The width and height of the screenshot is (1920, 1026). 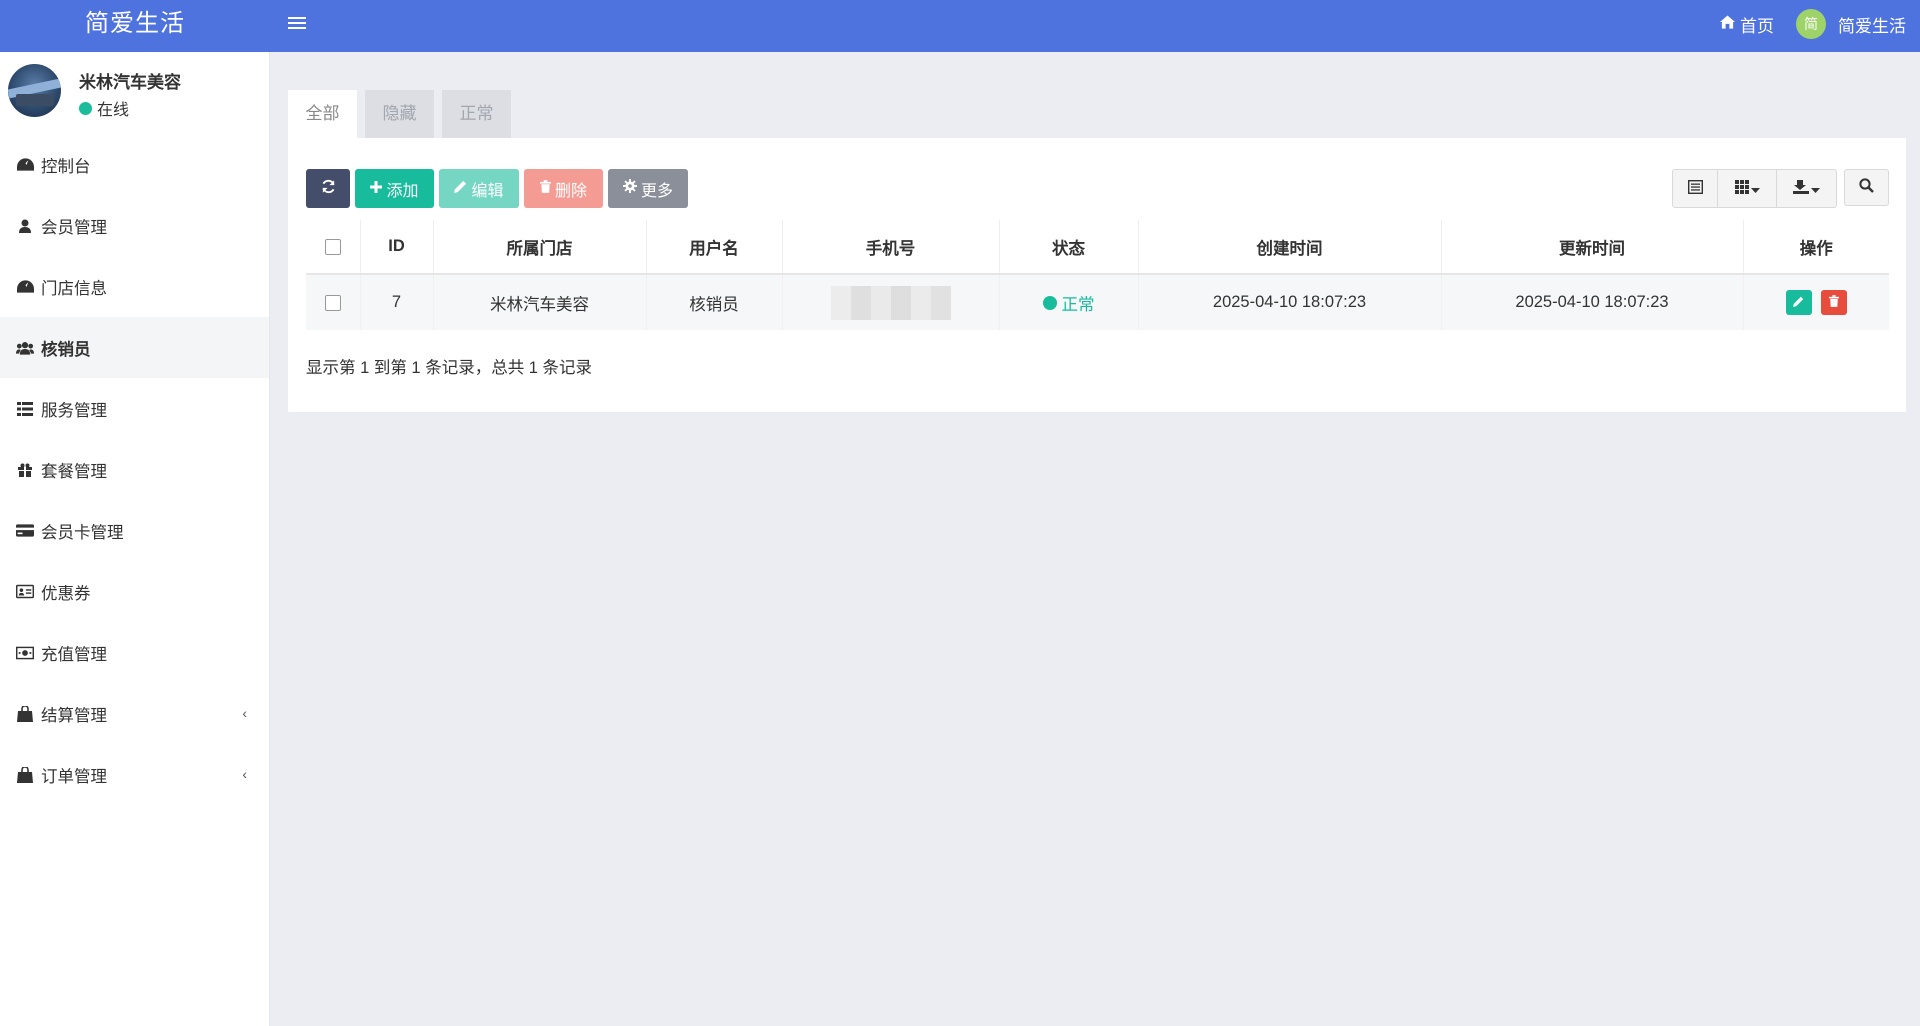 I want to click on table-tools, so click(x=1780, y=188).